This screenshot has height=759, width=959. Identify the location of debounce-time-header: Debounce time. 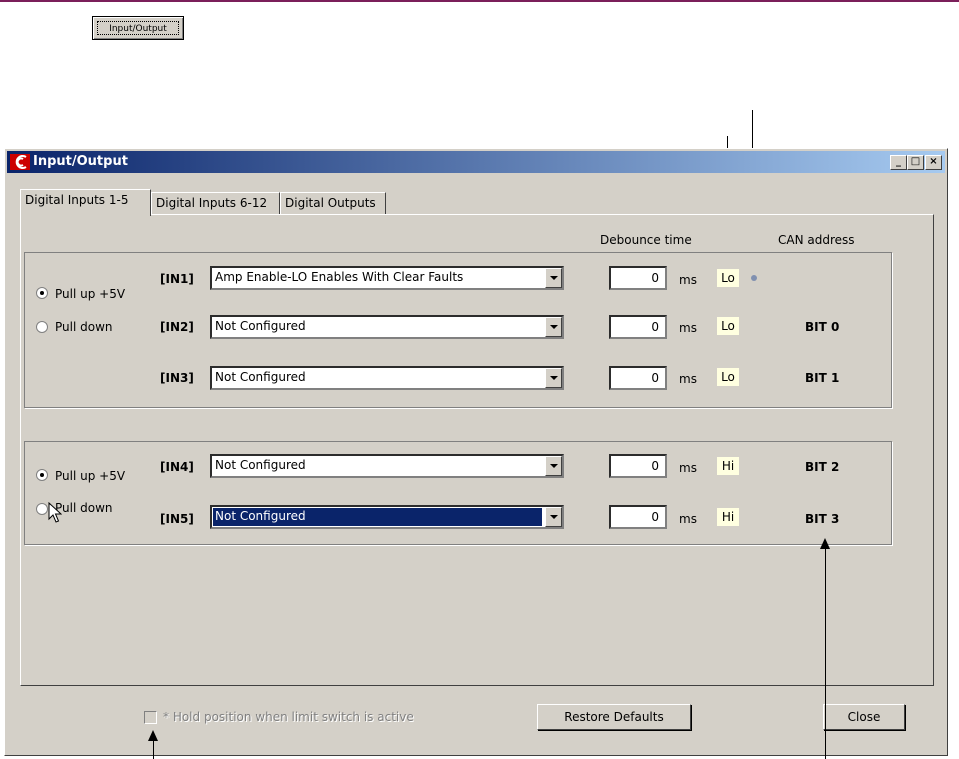
(646, 240).